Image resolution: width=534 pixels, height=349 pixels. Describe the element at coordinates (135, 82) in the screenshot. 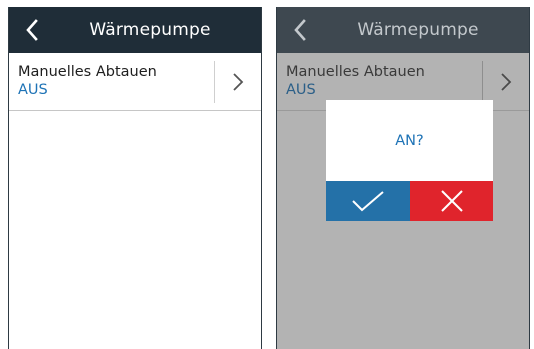

I see `setting-row-manual-defrost: Manuelles Abtauen AUS` at that location.